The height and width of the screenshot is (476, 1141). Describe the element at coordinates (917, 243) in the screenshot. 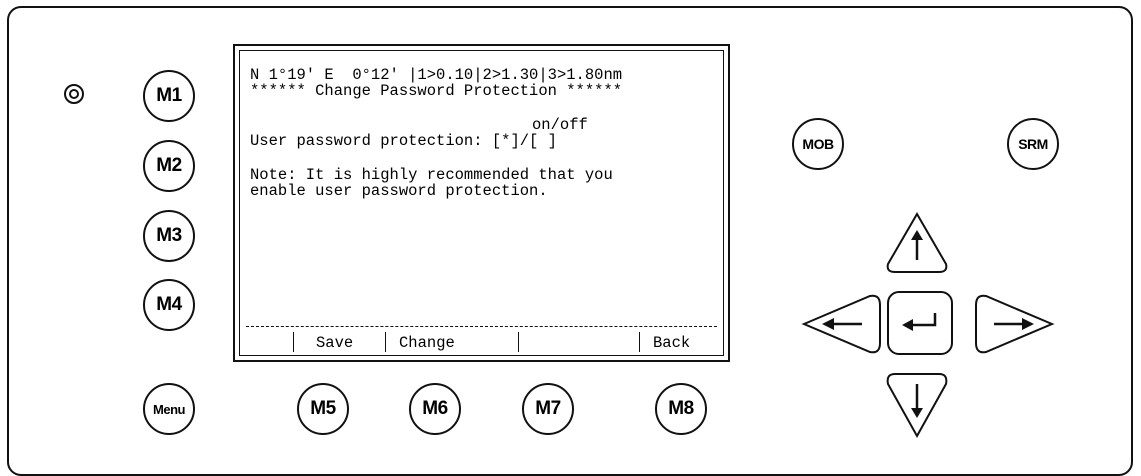

I see `arrow-up-icon` at that location.